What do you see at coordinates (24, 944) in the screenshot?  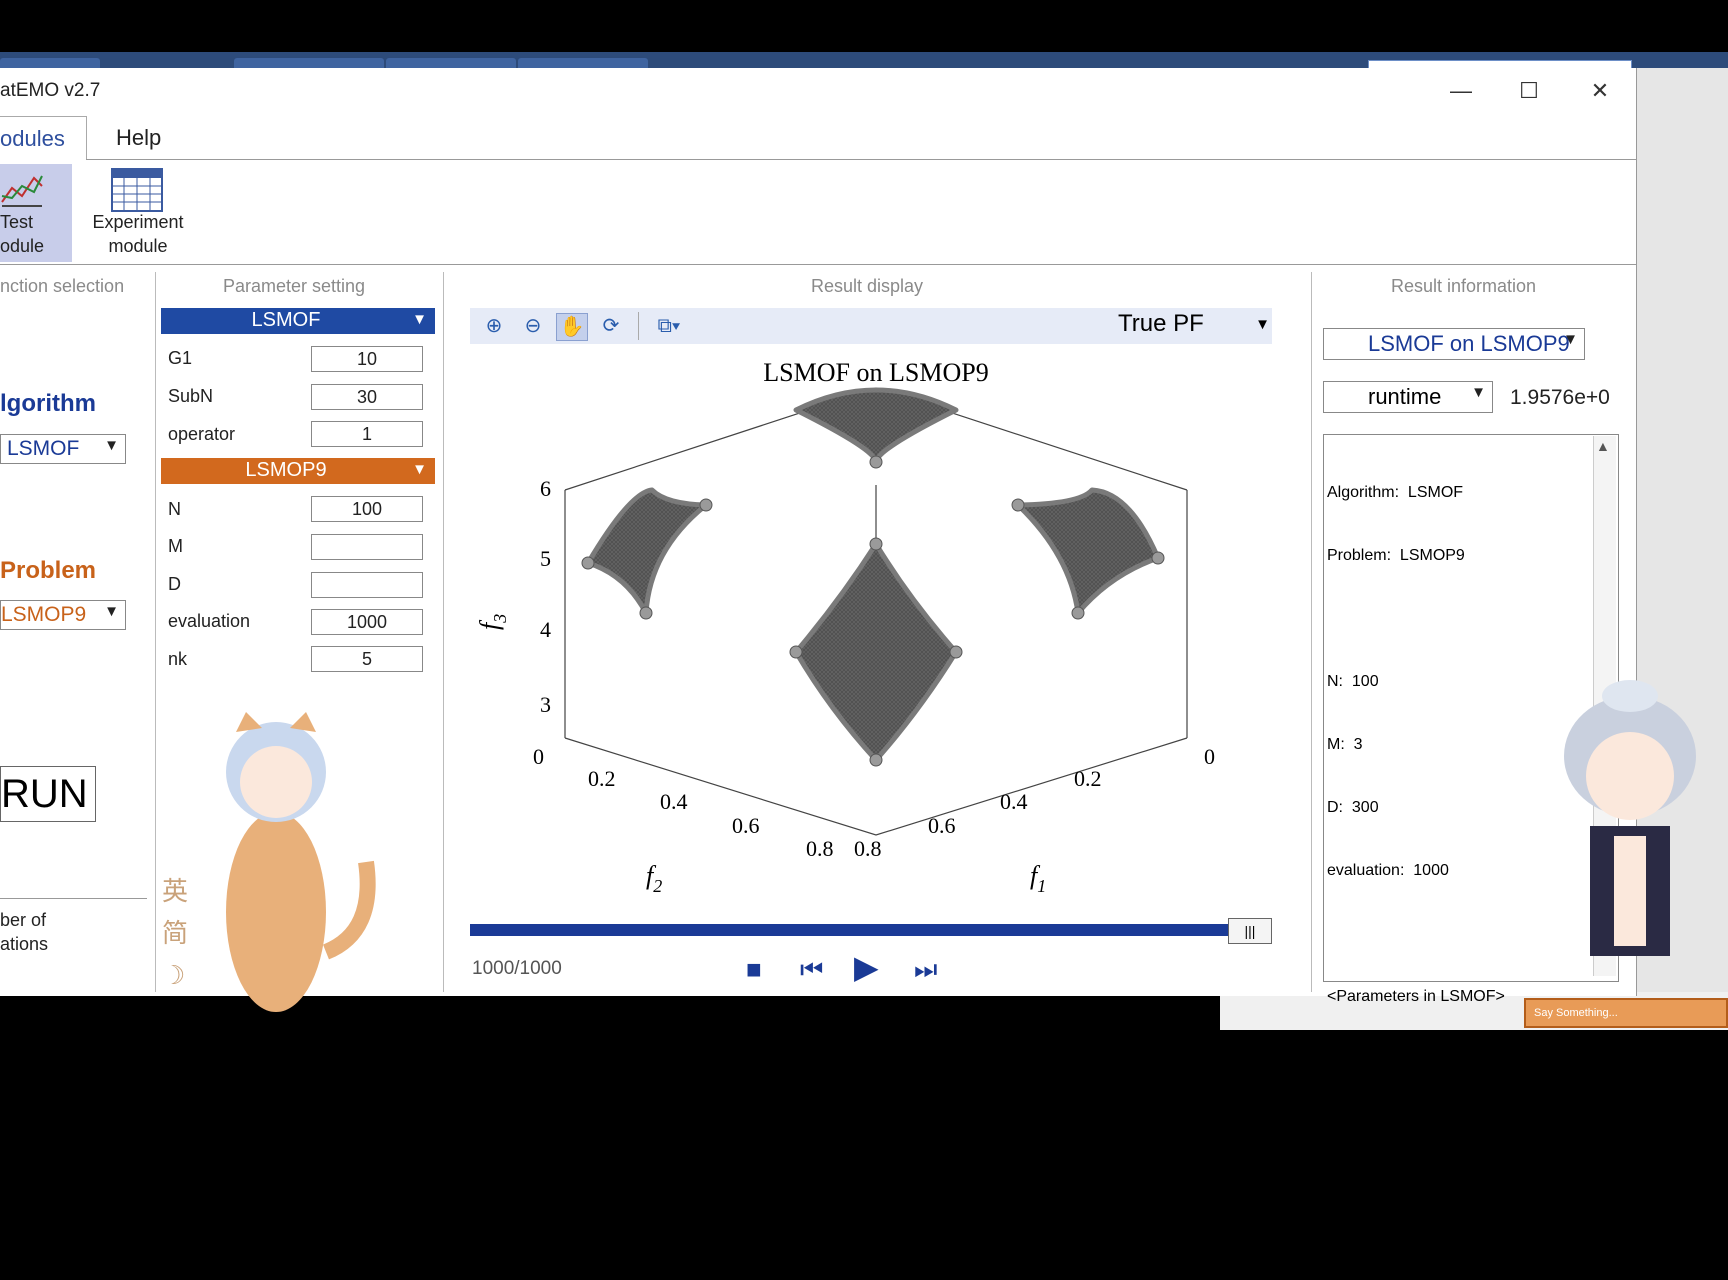 I see `evaluations-label-line2: ations` at bounding box center [24, 944].